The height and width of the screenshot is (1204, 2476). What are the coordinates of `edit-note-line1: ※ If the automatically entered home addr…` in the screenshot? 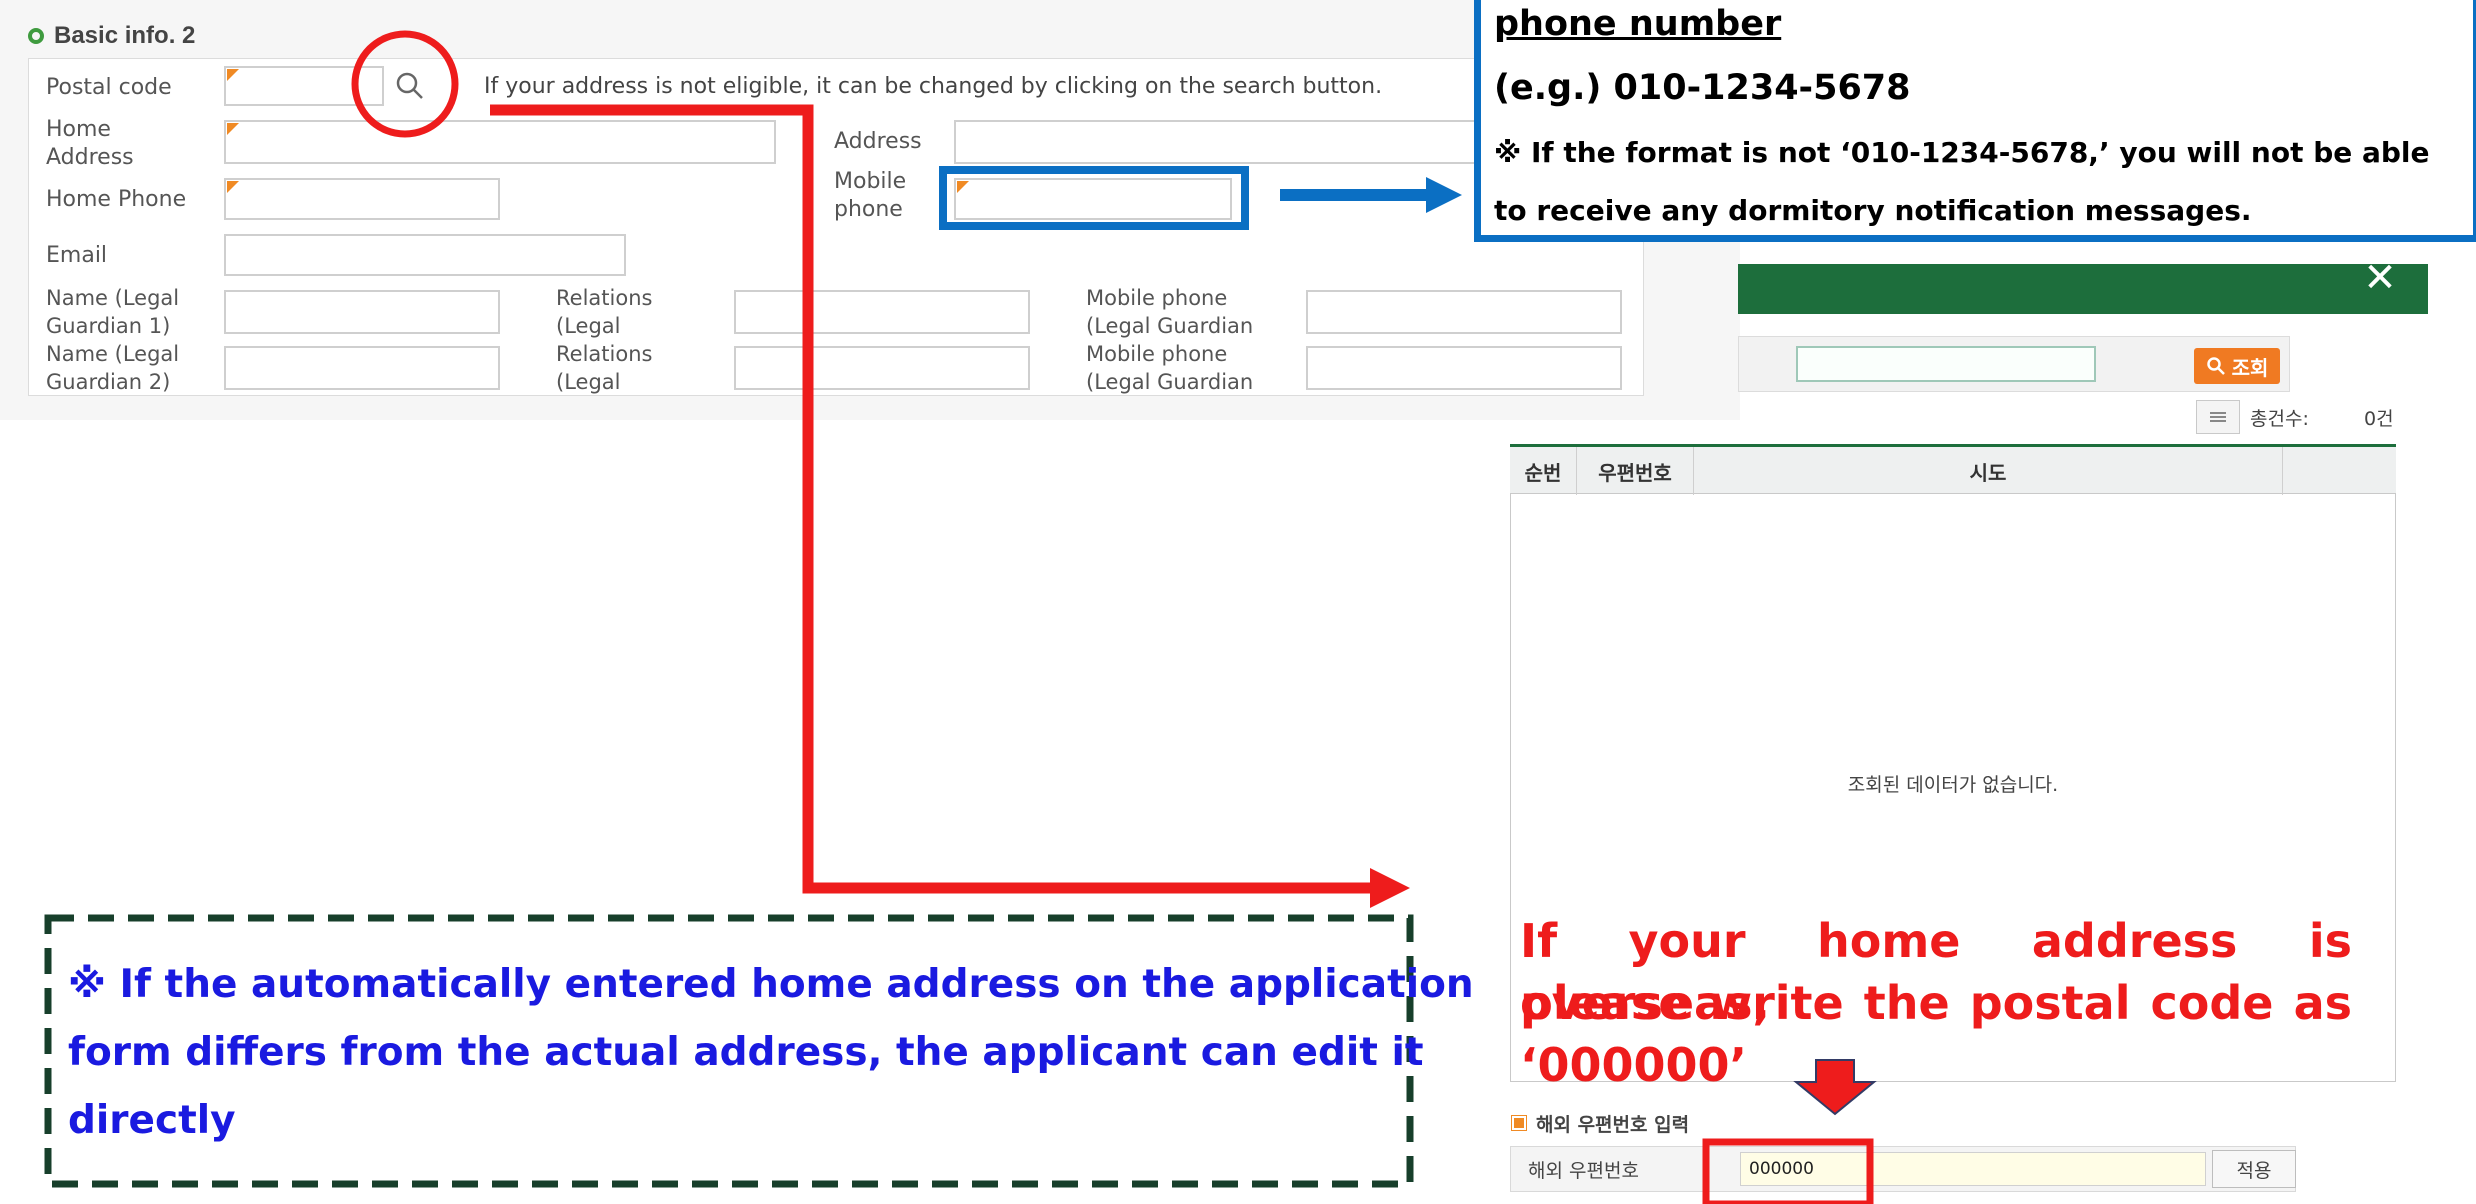 It's located at (771, 984).